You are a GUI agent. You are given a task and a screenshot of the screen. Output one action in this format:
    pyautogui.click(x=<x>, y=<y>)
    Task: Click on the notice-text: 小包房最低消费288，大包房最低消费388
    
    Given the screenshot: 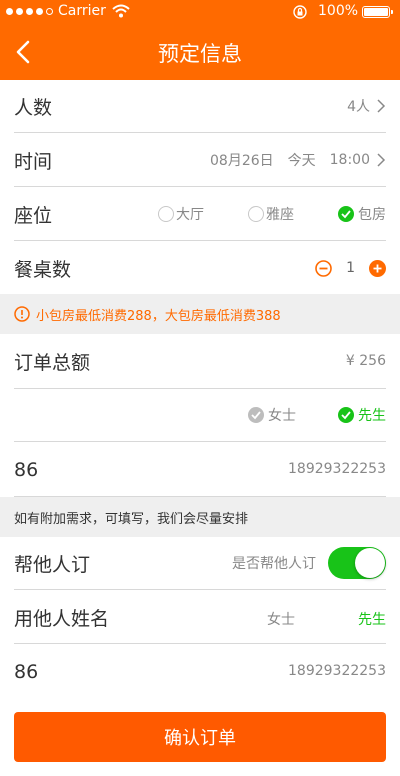 What is the action you would take?
    pyautogui.click(x=158, y=316)
    